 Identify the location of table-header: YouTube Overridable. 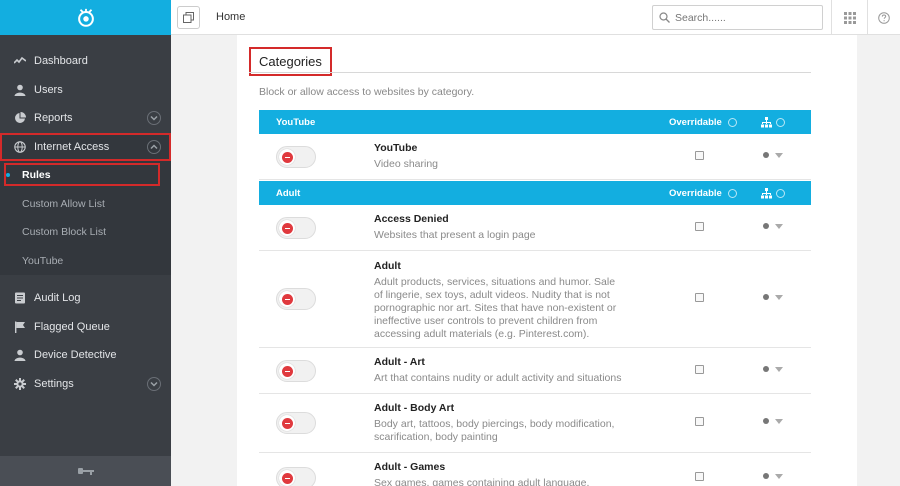
(535, 122).